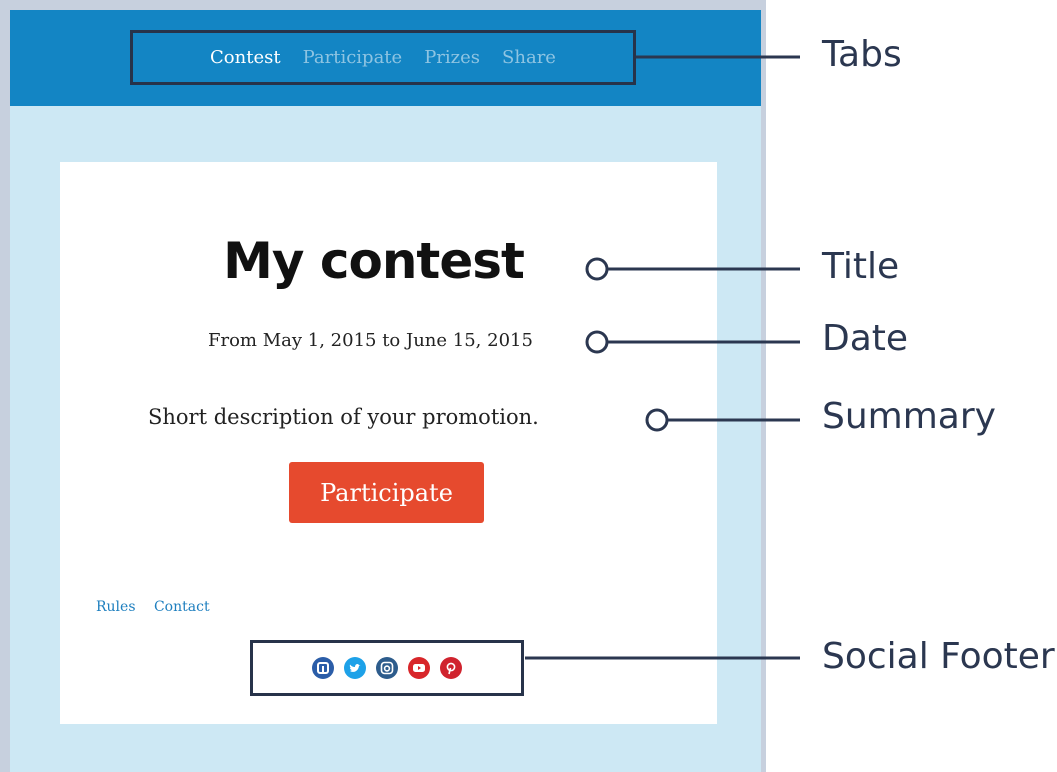 The width and height of the screenshot is (1057, 772). Describe the element at coordinates (909, 416) in the screenshot. I see `summary-label: Summary` at that location.